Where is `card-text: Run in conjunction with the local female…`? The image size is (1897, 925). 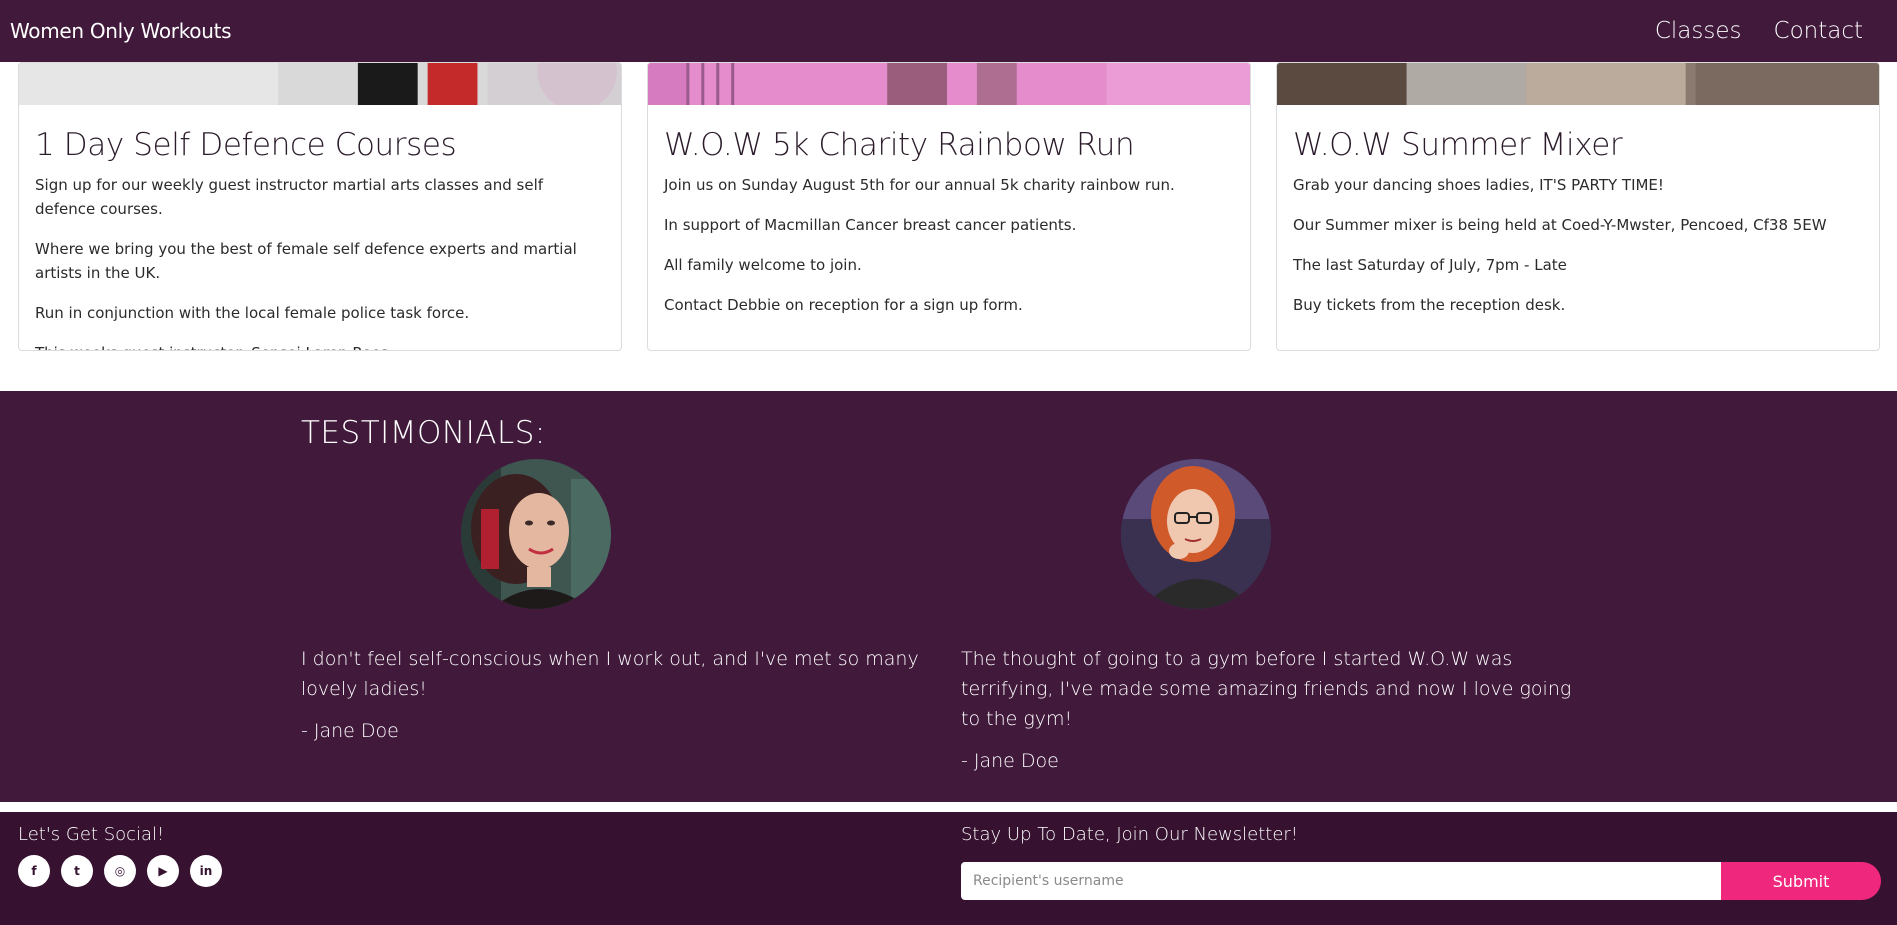
card-text: Run in conjunction with the local female… is located at coordinates (252, 313).